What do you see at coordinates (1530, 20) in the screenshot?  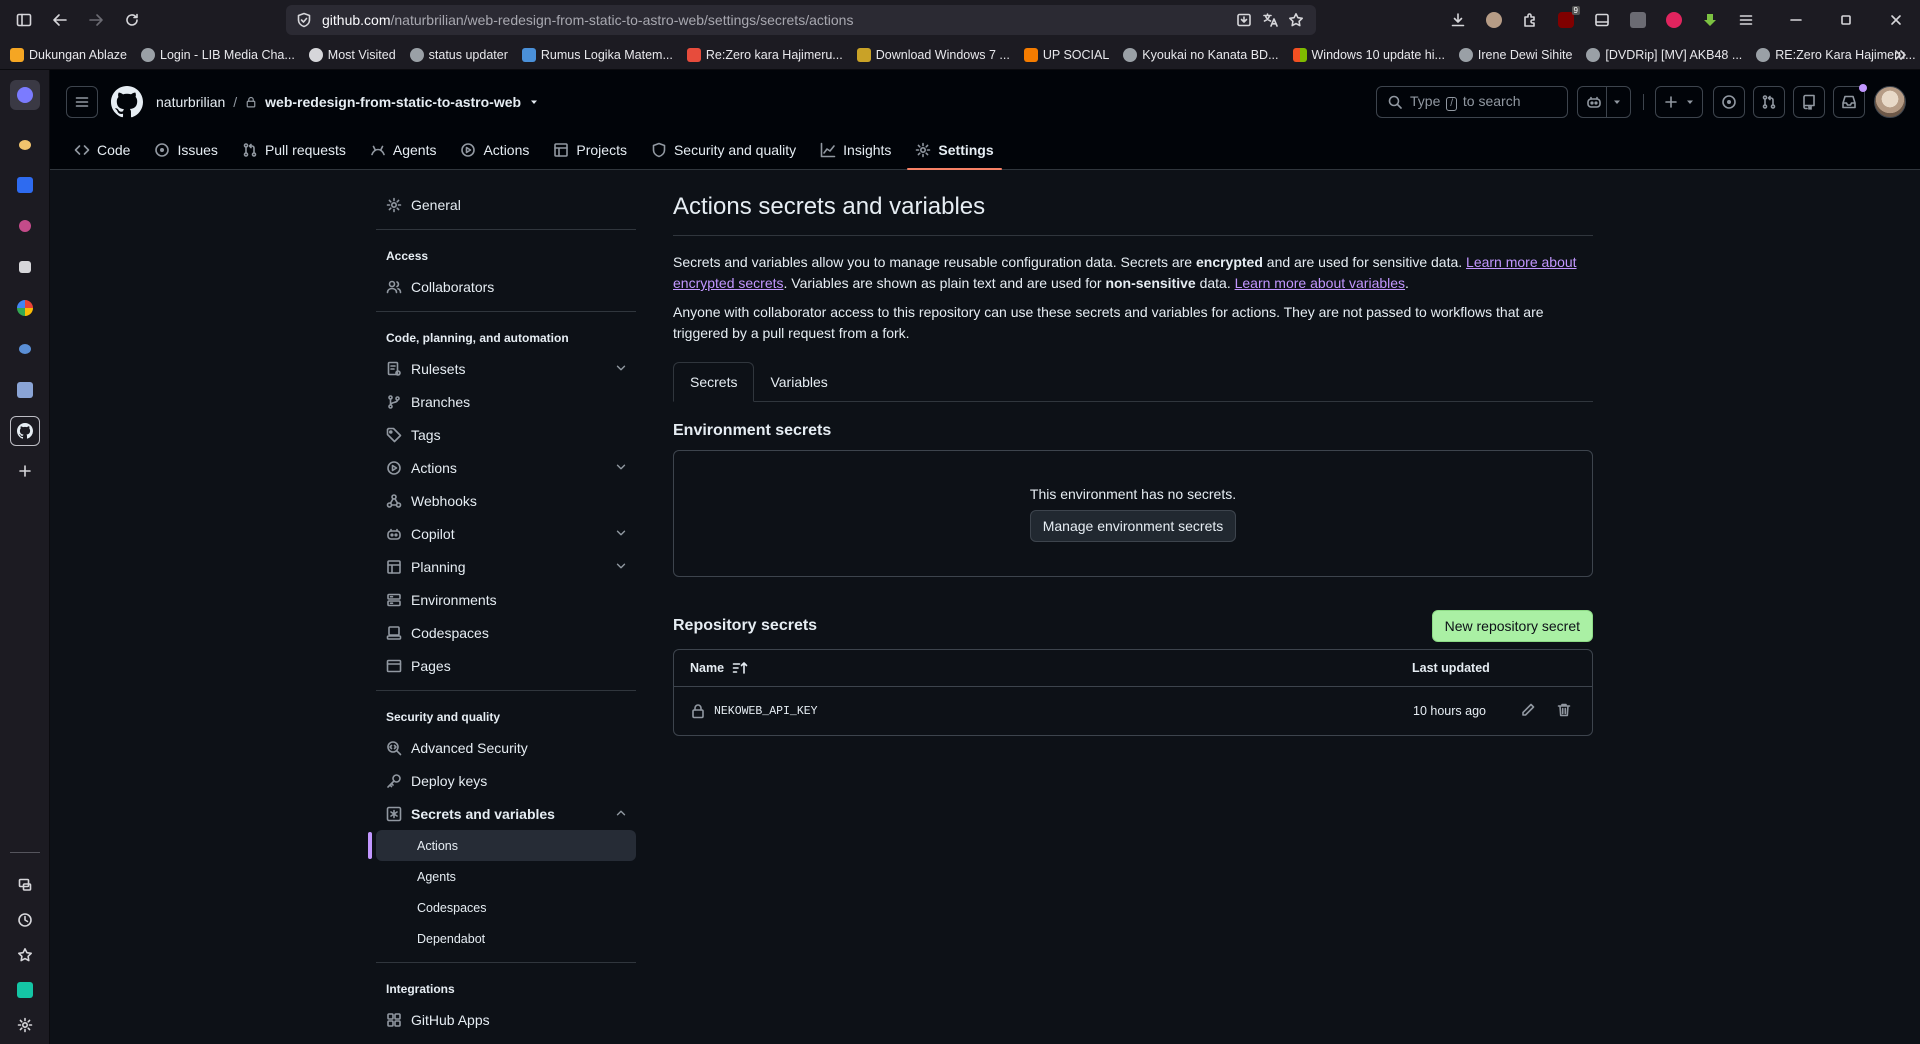 I see `extensions-puzzle-icon` at bounding box center [1530, 20].